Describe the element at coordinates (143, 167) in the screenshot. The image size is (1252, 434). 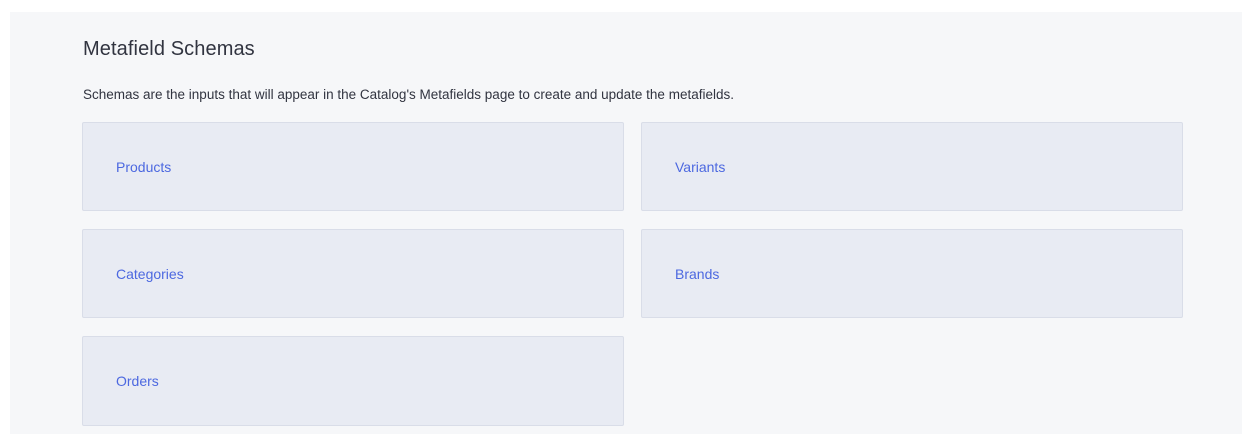
I see `schema-card-label: Products` at that location.